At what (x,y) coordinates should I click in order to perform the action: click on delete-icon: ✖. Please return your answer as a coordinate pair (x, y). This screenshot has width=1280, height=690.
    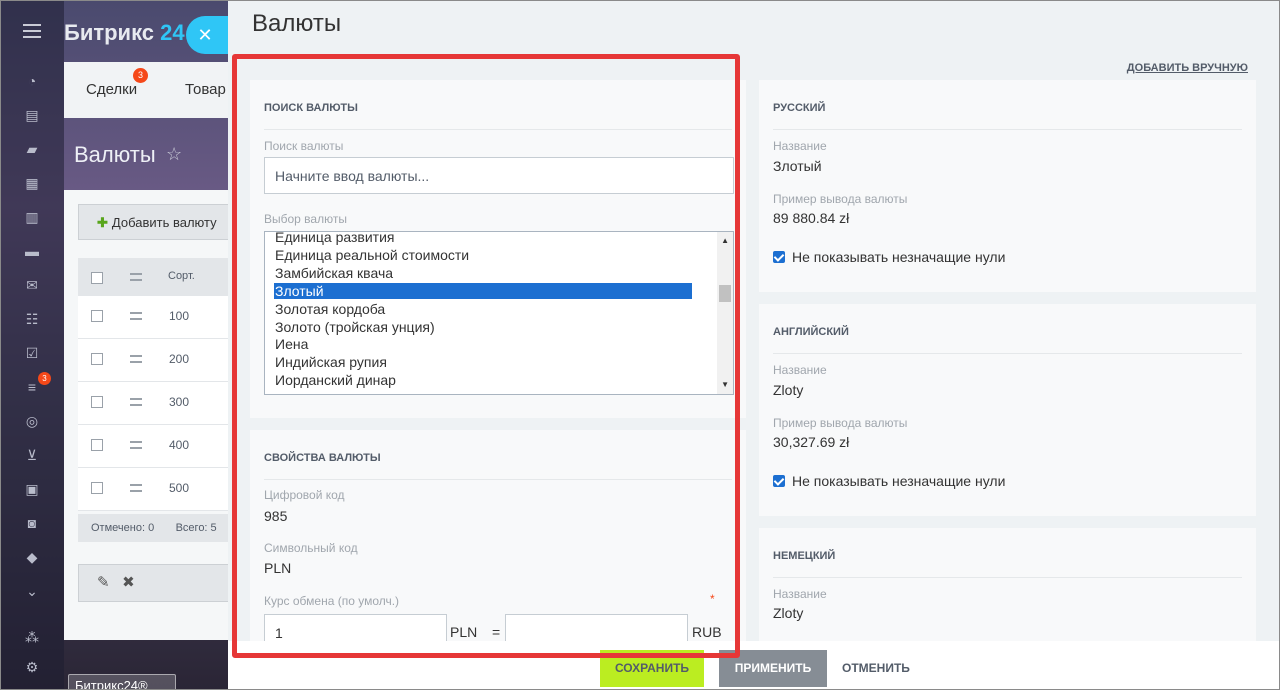
    Looking at the image, I should click on (128, 582).